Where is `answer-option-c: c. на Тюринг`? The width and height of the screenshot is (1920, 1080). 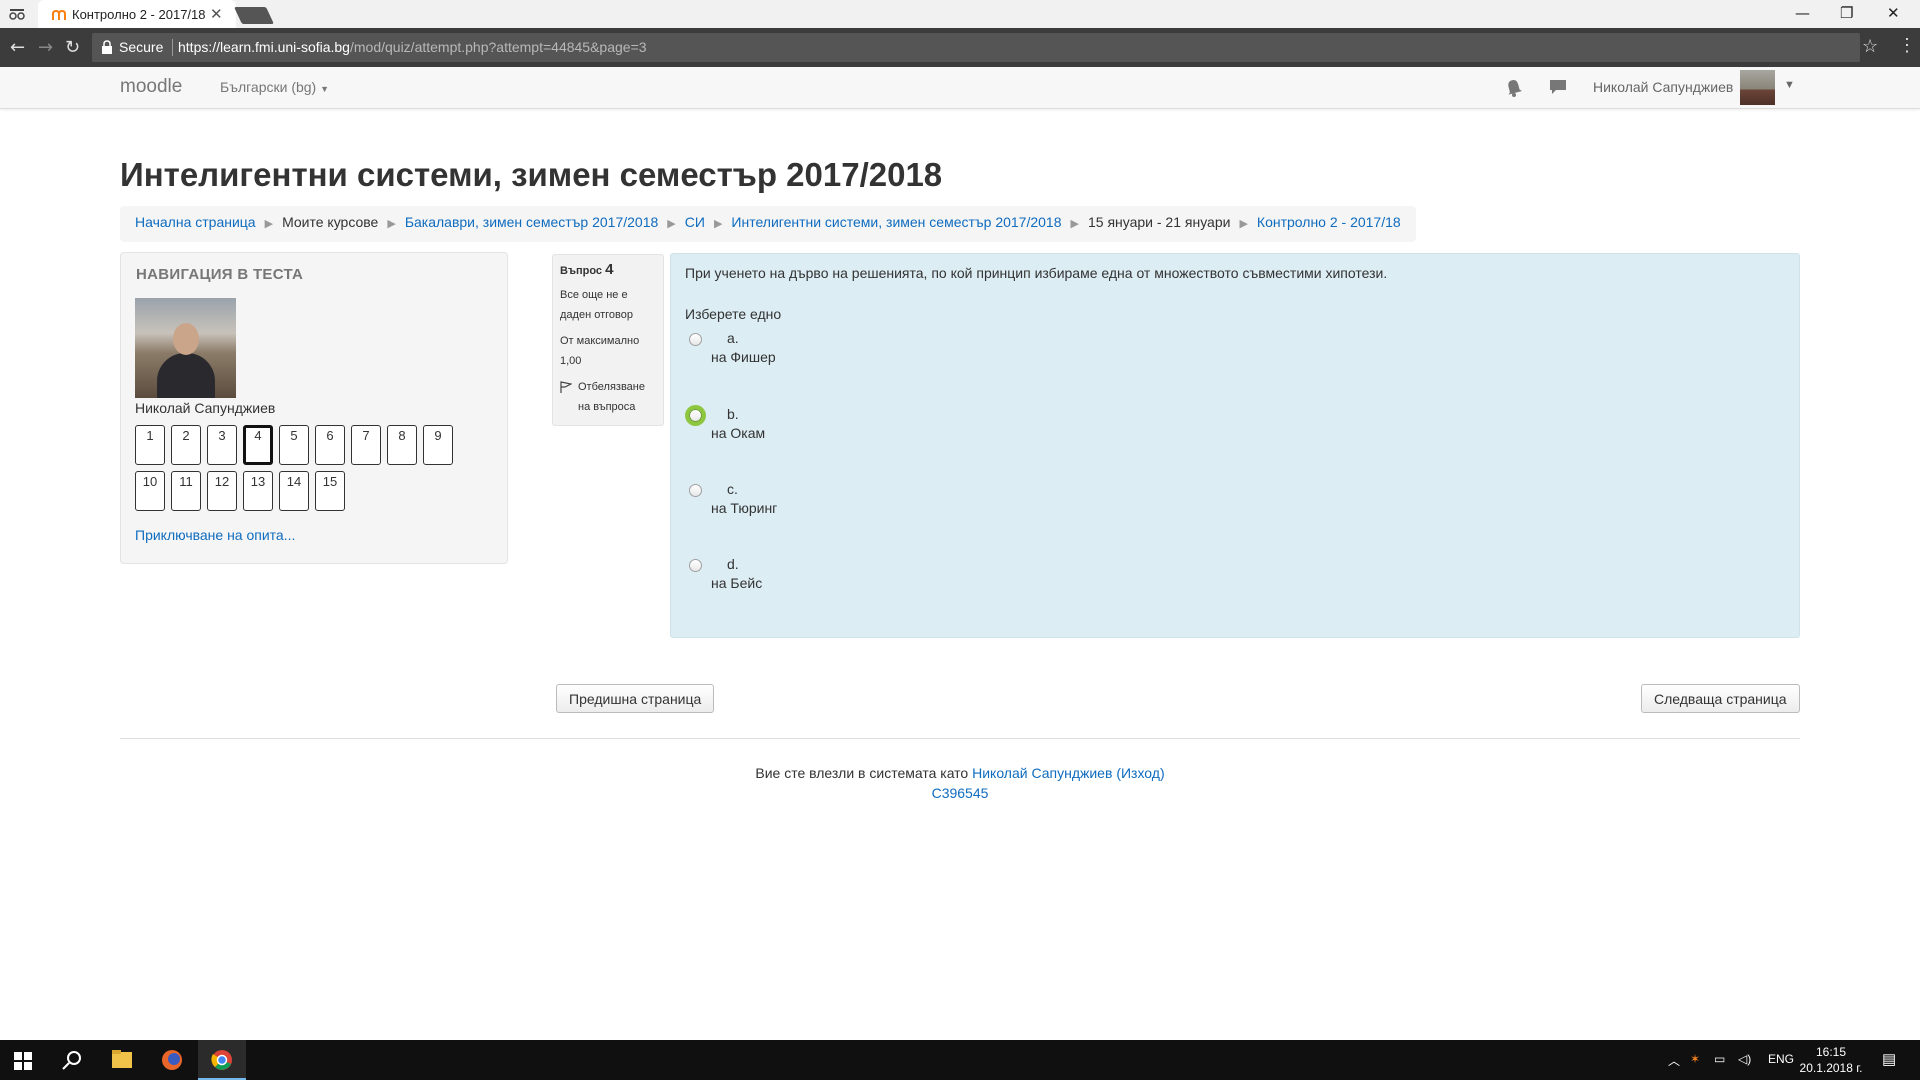 answer-option-c: c. на Тюринг is located at coordinates (985, 504).